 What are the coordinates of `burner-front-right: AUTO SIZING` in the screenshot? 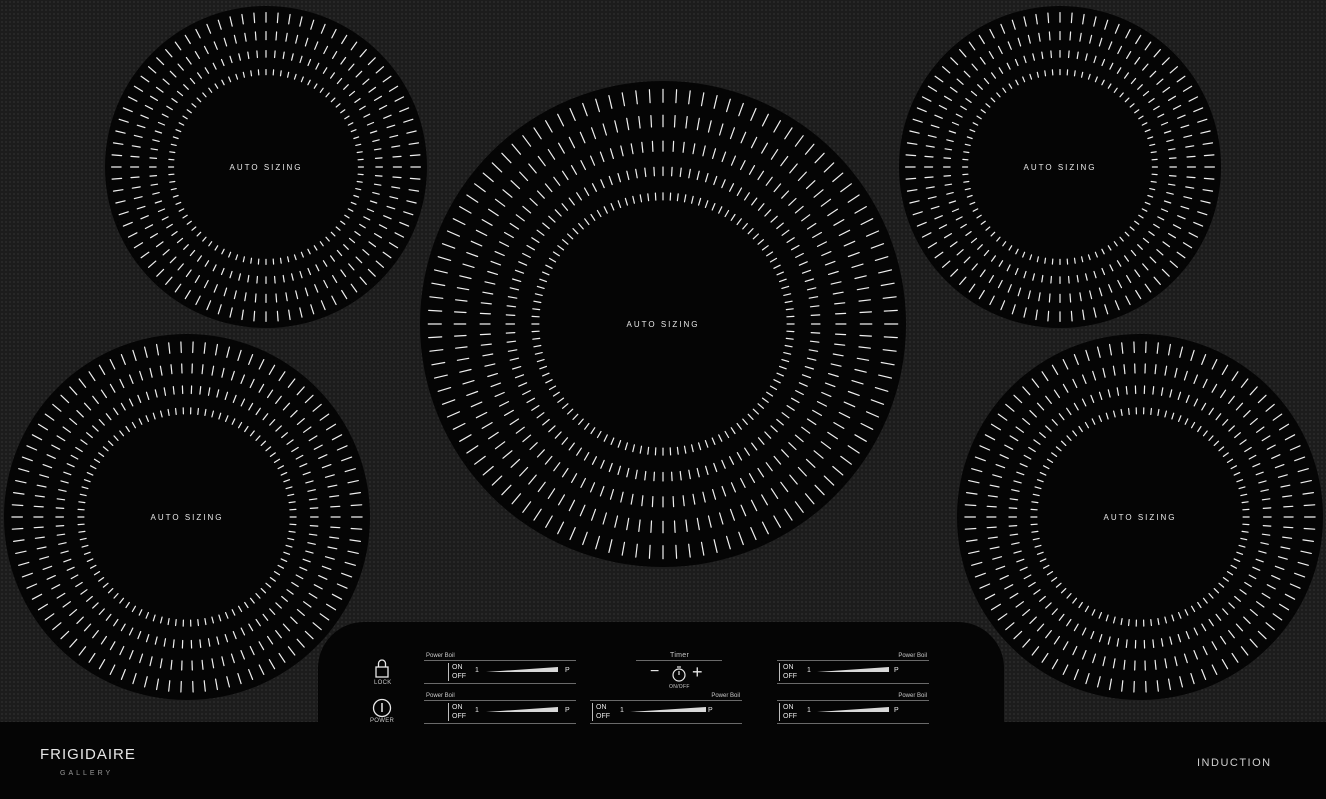 It's located at (1140, 517).